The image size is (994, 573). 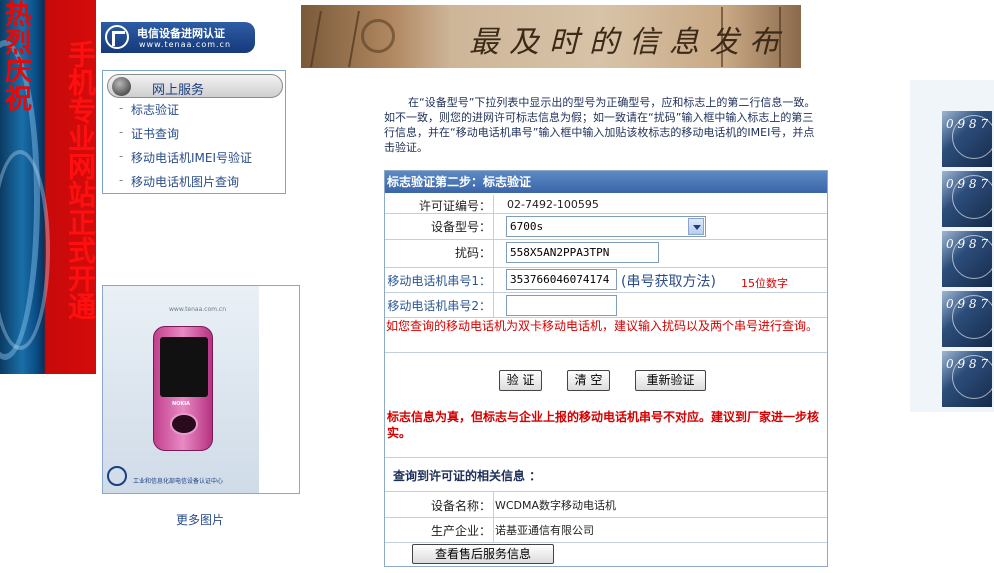 I want to click on menu-header: 网上服务, so click(x=195, y=86).